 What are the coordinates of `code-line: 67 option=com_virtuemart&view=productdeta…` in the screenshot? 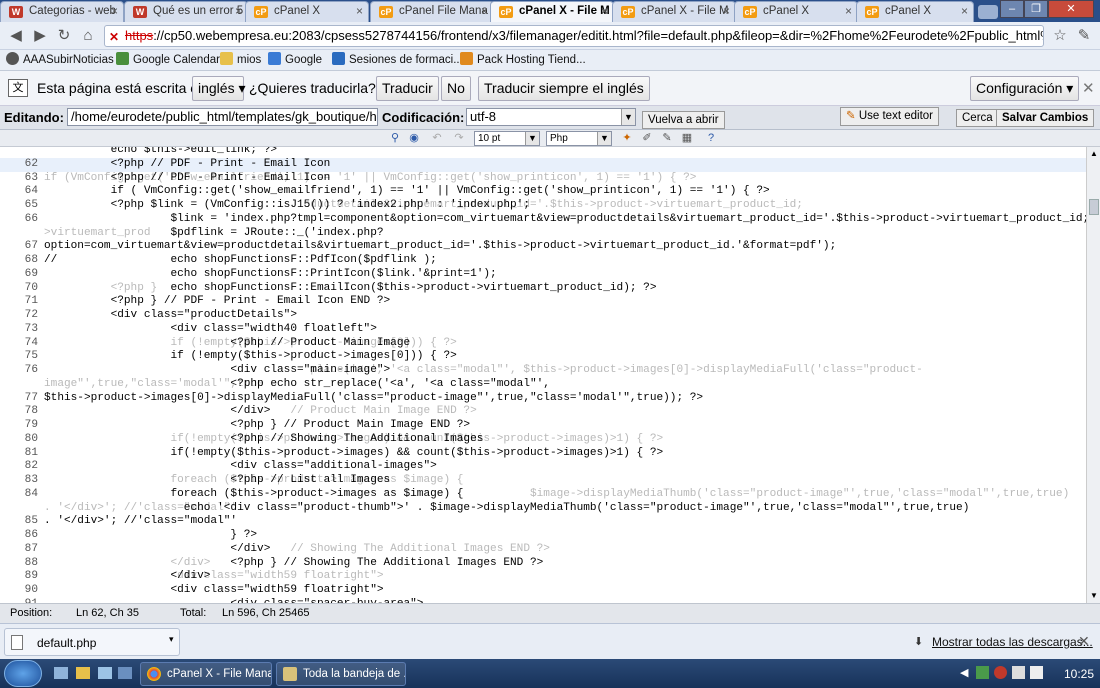 It's located at (543, 247).